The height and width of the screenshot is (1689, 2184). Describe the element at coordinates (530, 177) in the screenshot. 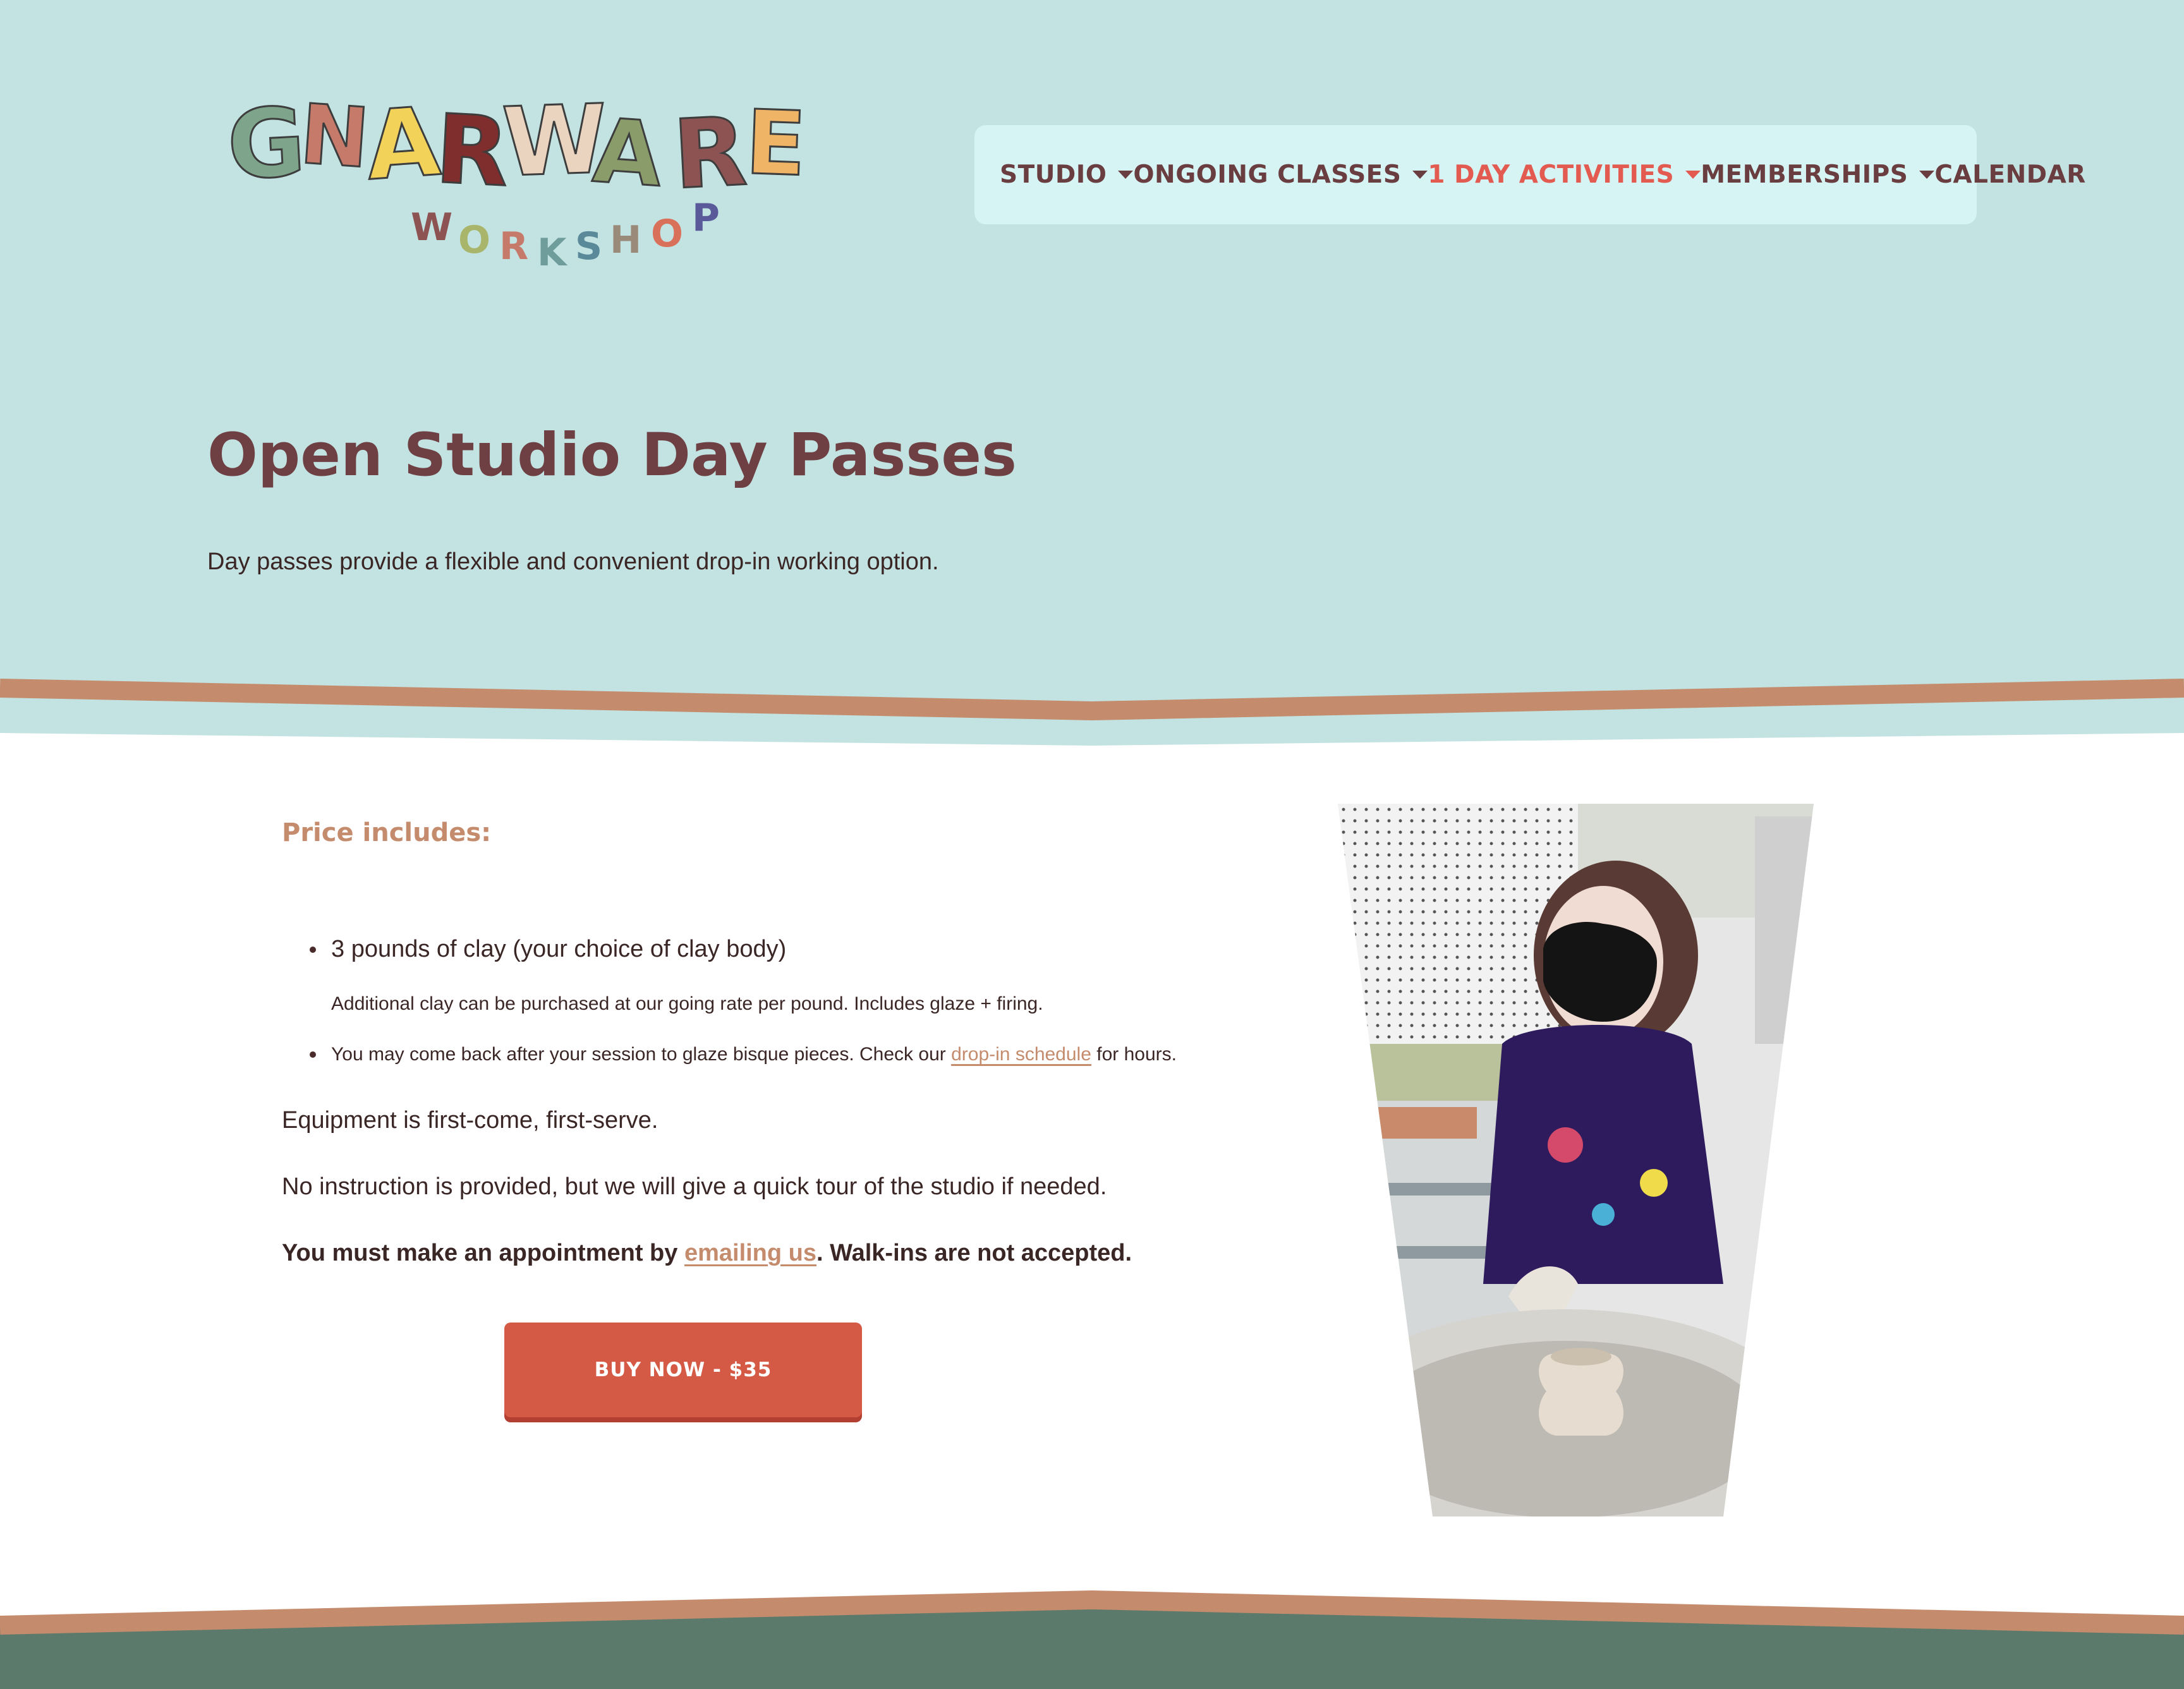

I see `gnarware-logo: G N A R W A R E W O R K S H O P` at that location.